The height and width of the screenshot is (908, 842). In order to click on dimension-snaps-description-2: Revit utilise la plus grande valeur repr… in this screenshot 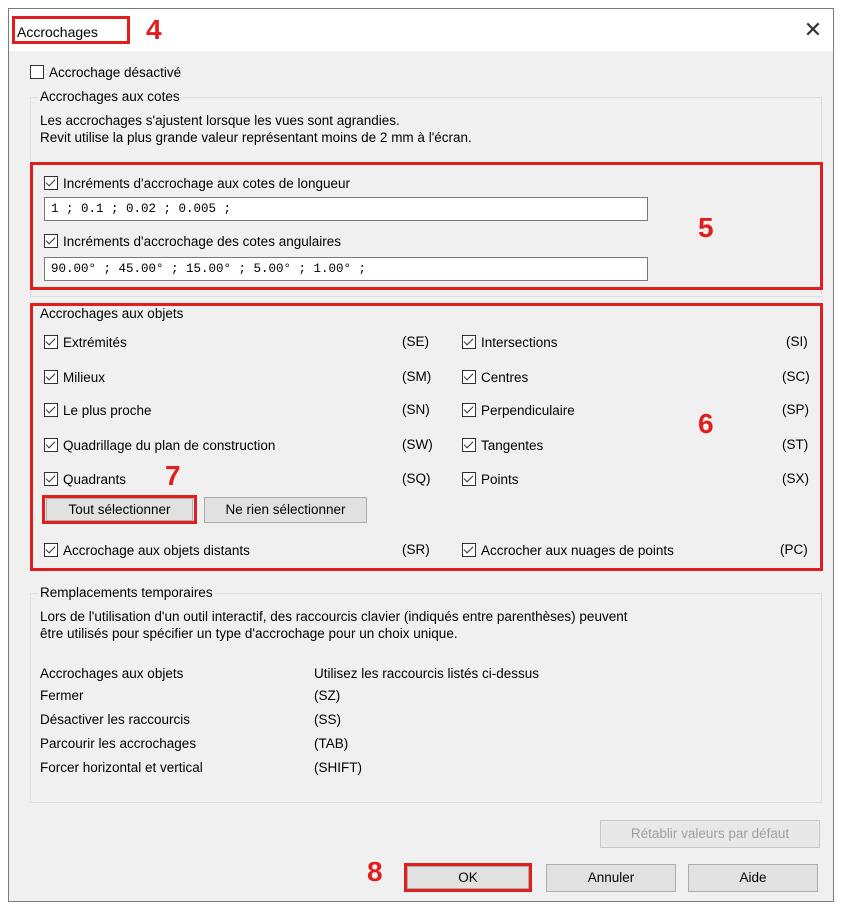, I will do `click(256, 137)`.